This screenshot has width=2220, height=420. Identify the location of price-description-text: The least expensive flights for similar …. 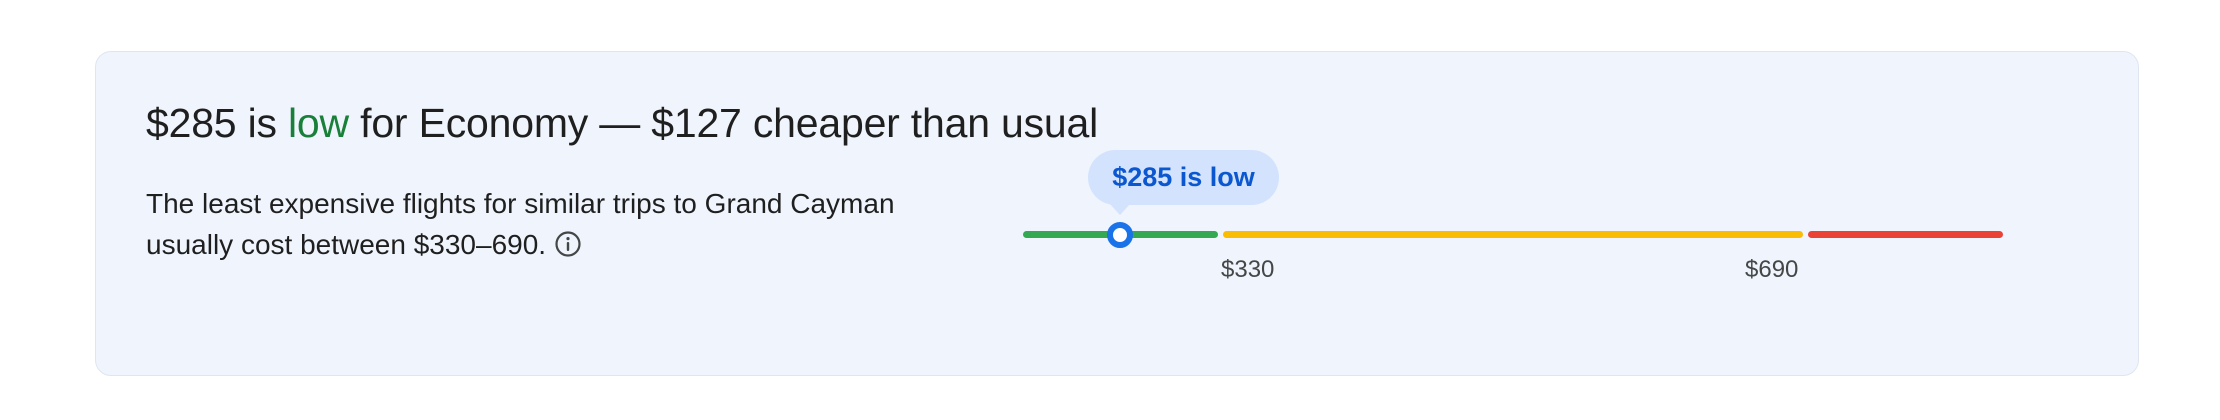
(520, 224).